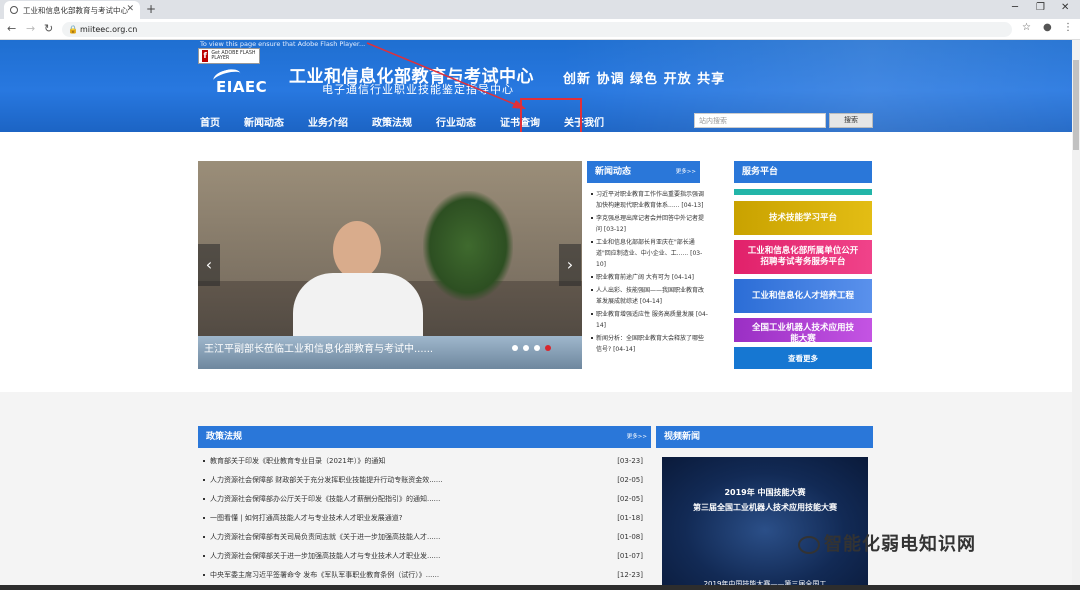 The width and height of the screenshot is (1080, 590). I want to click on policy-row: 教育部关于印发《职业教育专业目录（2021年）》的通知 [03-23], so click(423, 461).